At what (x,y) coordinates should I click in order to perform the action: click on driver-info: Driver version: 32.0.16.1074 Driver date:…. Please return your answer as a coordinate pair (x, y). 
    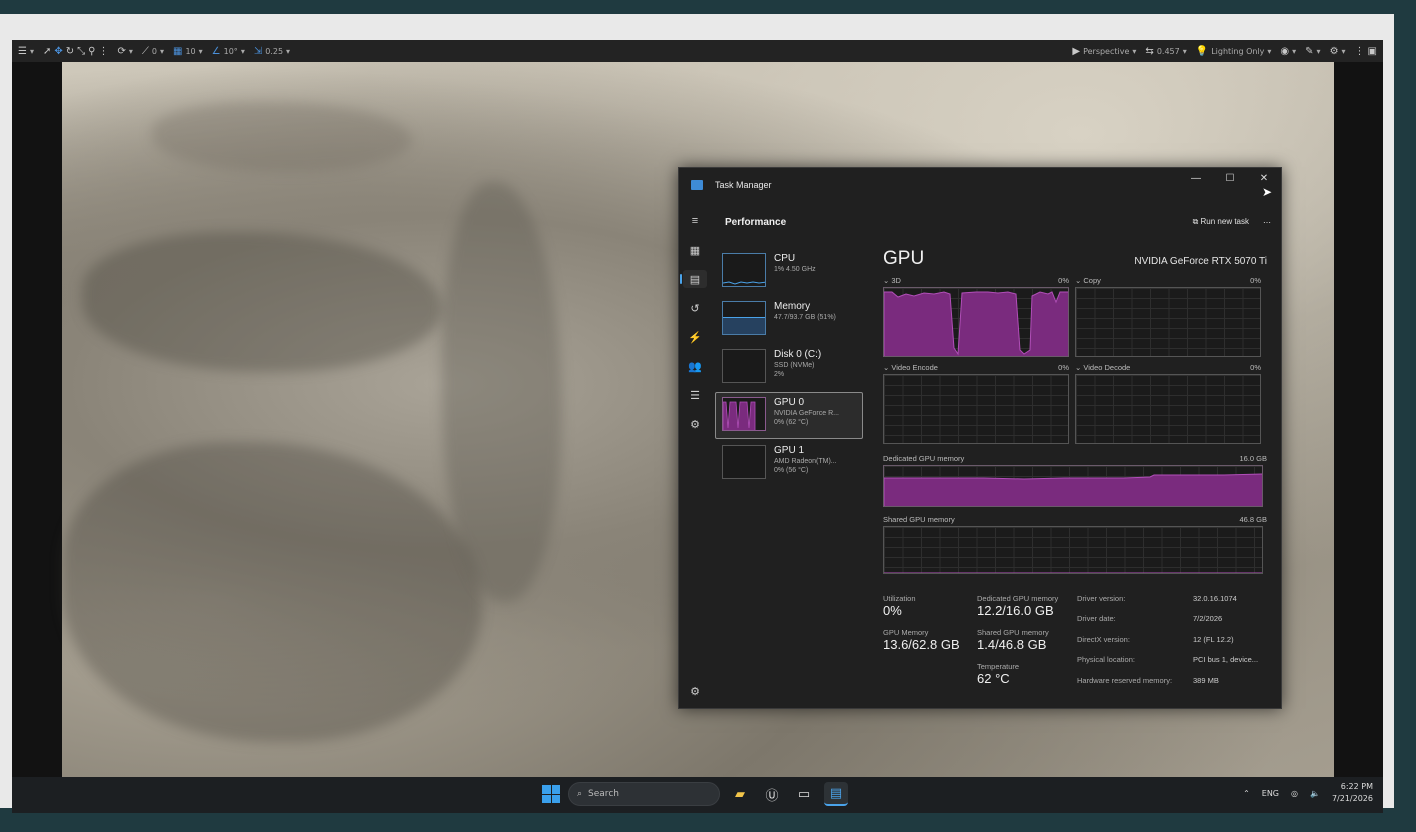
    Looking at the image, I should click on (1168, 639).